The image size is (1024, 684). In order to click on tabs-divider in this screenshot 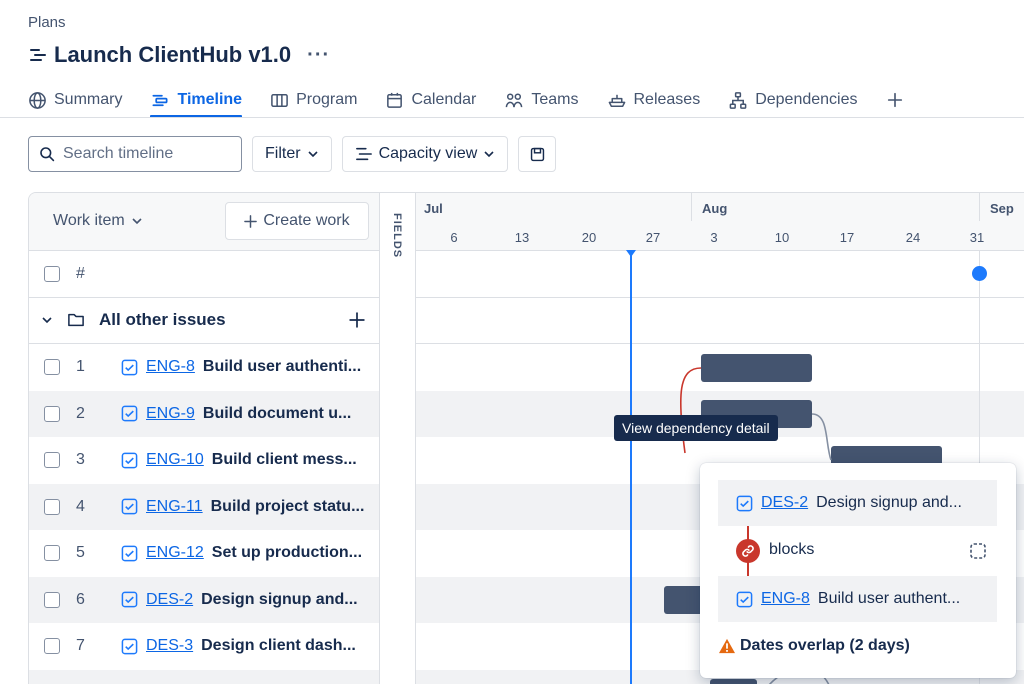, I will do `click(512, 117)`.